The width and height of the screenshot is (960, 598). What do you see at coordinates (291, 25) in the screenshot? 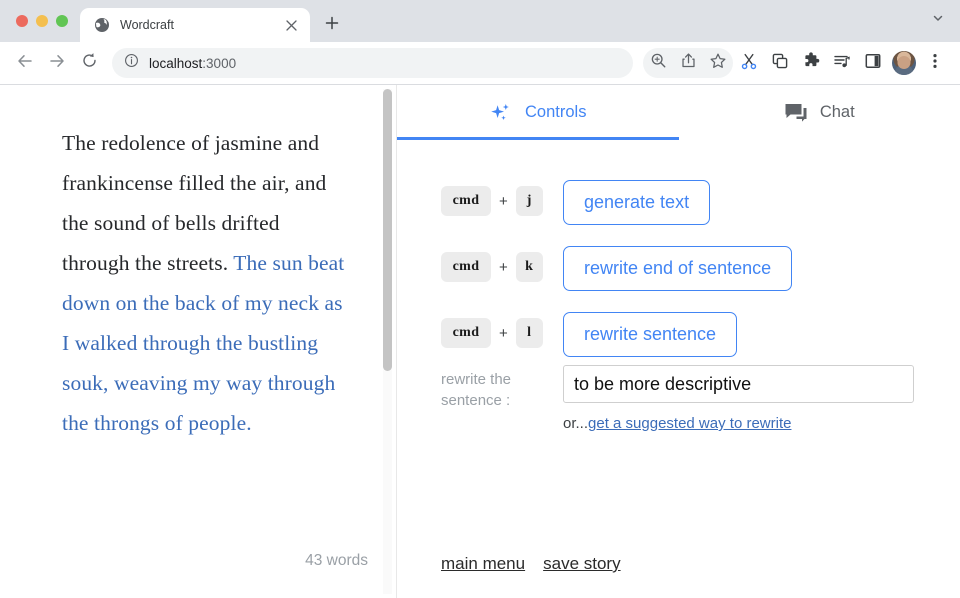
I see `close-icon` at bounding box center [291, 25].